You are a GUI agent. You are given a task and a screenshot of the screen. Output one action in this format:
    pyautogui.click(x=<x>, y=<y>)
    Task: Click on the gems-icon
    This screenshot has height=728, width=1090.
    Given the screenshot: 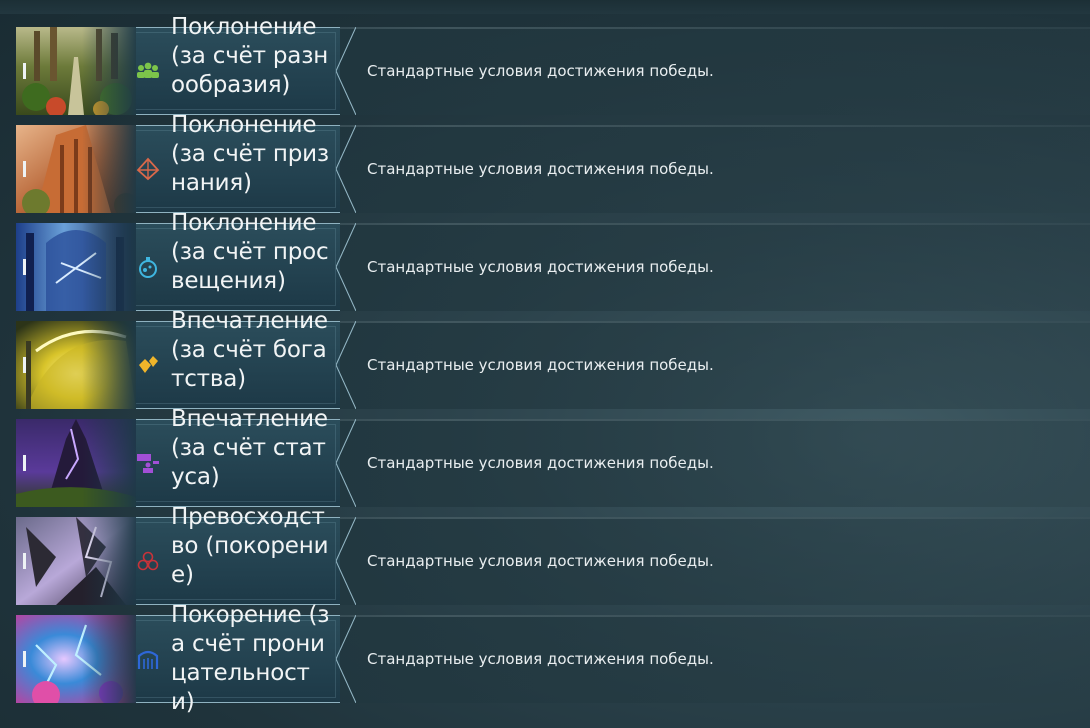 What is the action you would take?
    pyautogui.click(x=148, y=365)
    